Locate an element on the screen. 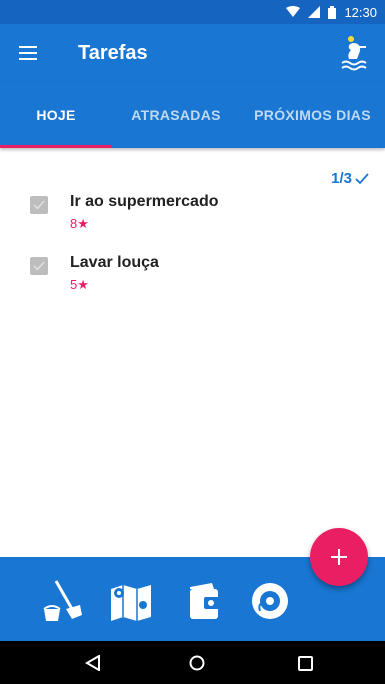  tab-proximos-dias: PRÓXIMOS DIAS is located at coordinates (312, 115).